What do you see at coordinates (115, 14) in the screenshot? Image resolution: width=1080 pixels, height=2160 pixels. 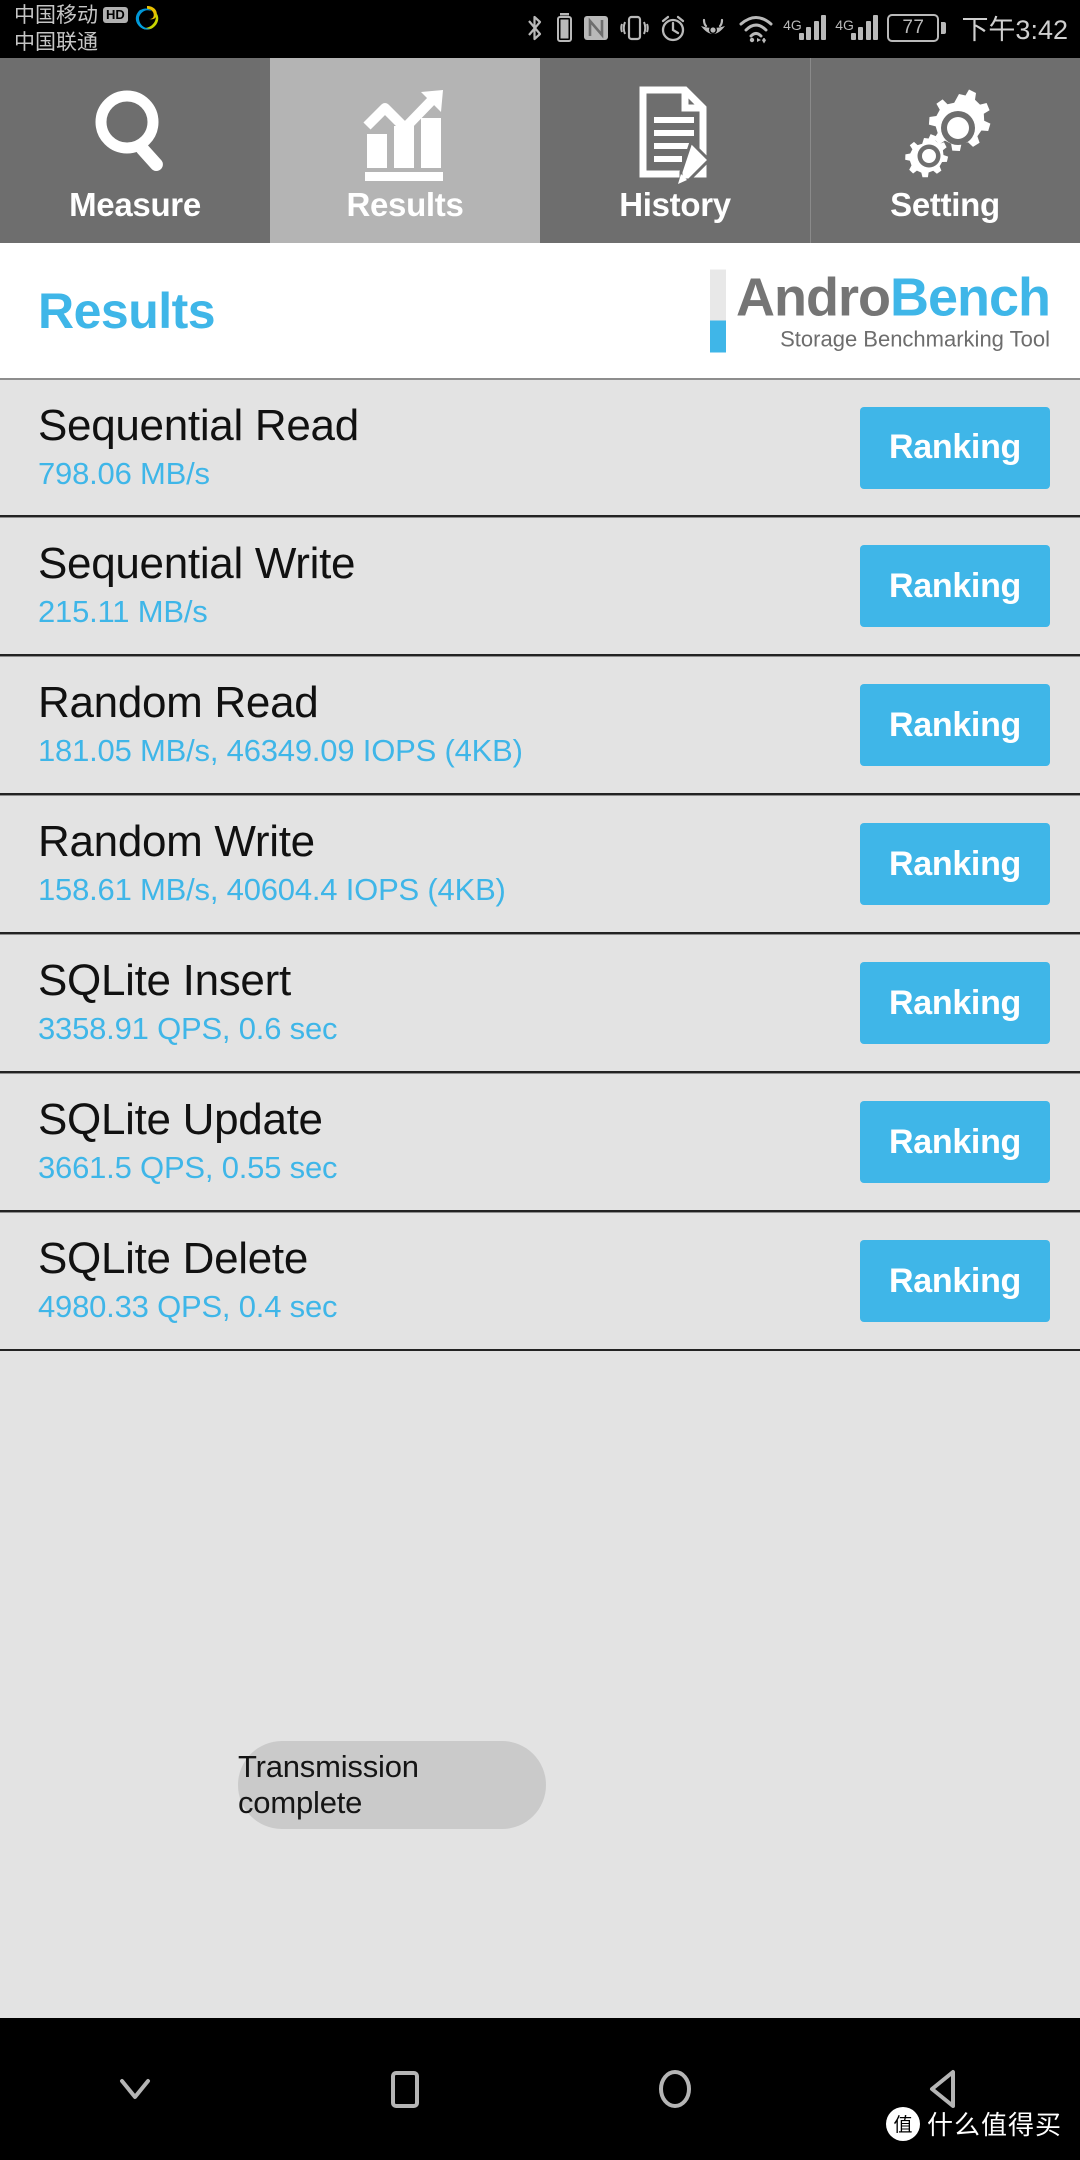 I see `hd-badge: HD` at bounding box center [115, 14].